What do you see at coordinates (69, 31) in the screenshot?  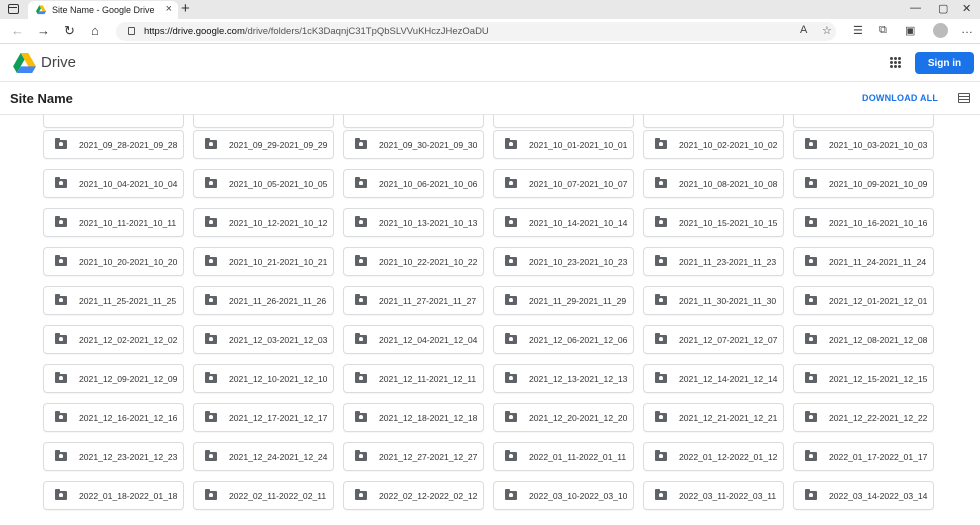 I see `reload-icon: ↻` at bounding box center [69, 31].